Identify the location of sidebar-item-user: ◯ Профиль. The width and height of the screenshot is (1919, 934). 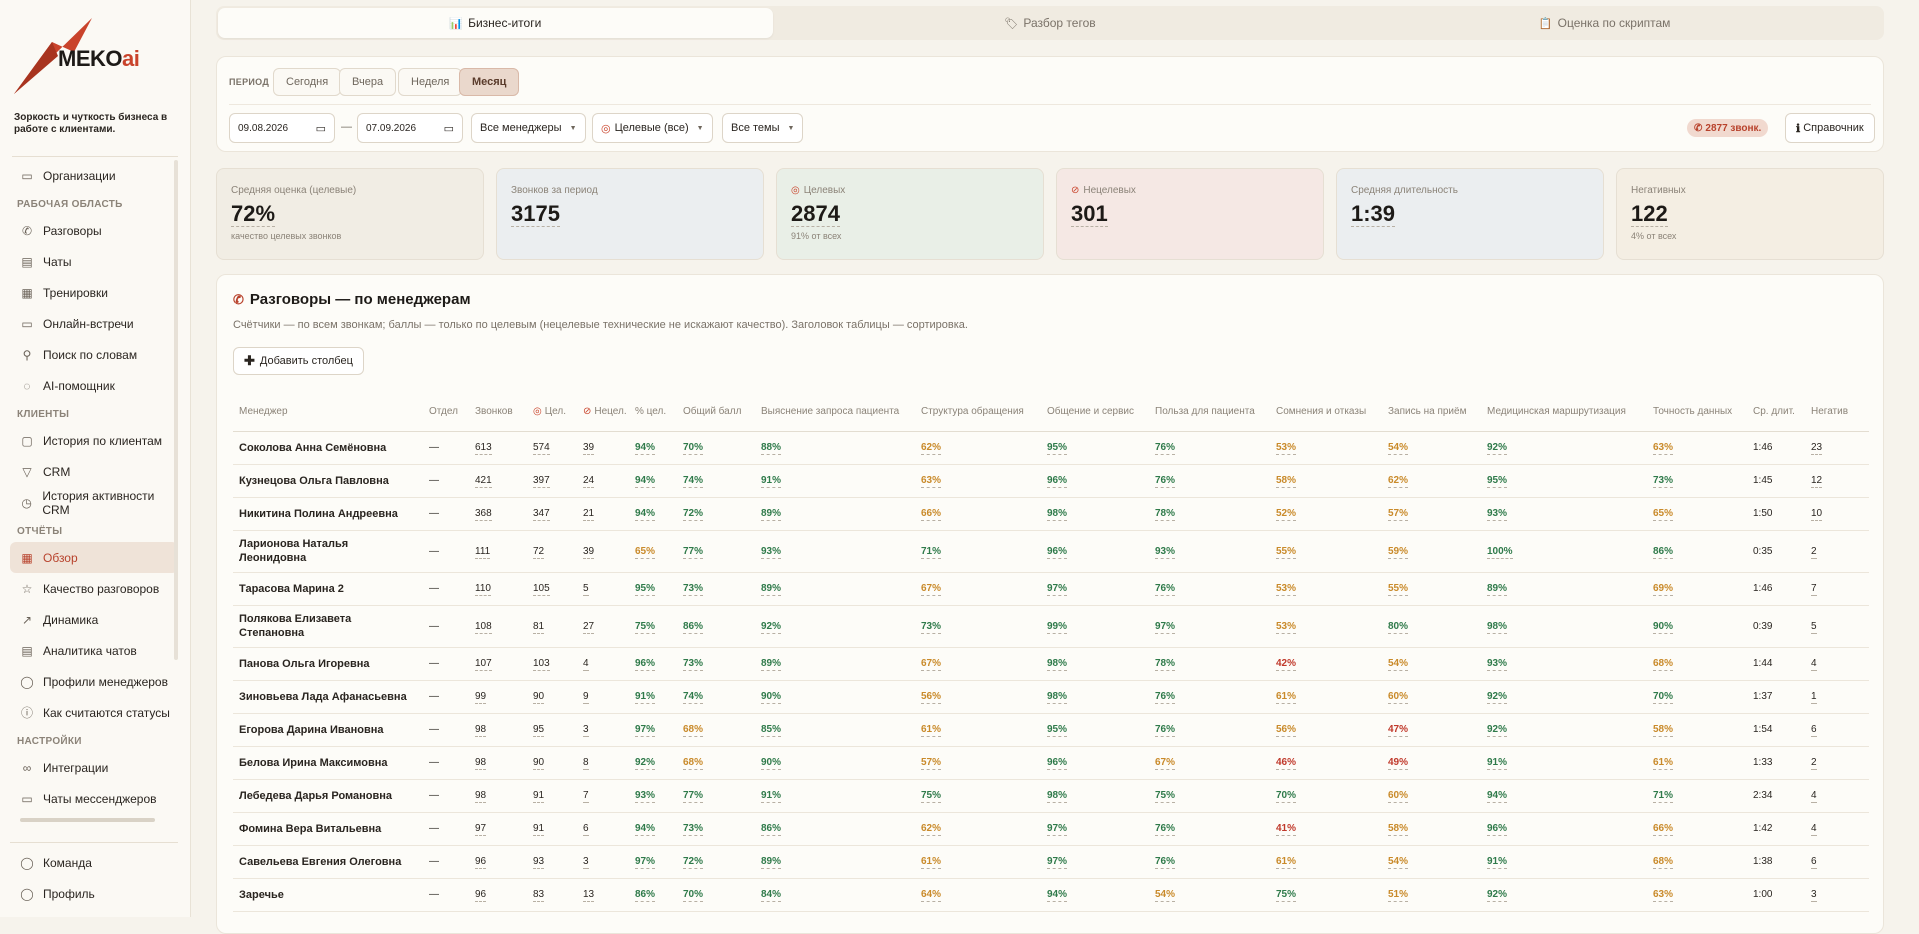
(94, 893).